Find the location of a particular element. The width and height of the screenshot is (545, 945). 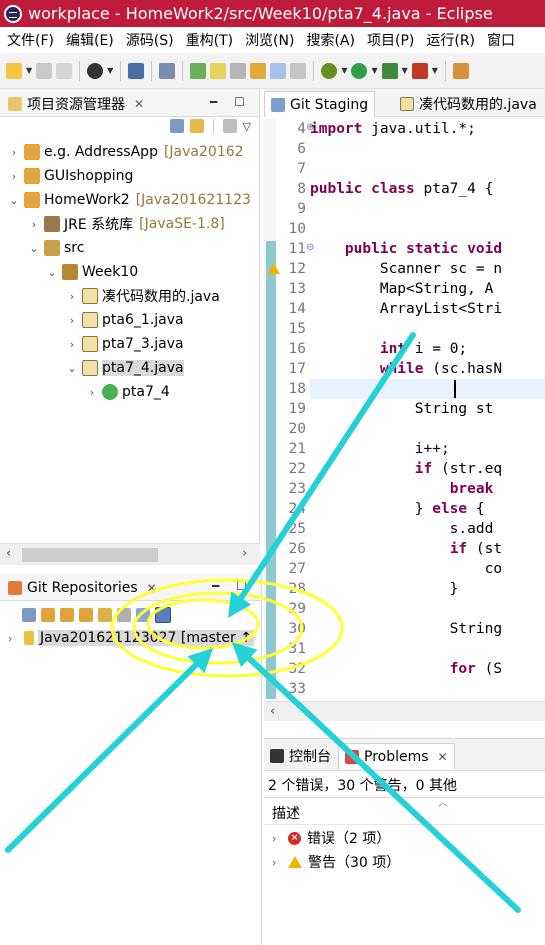

save-all-icon is located at coordinates (64, 70).